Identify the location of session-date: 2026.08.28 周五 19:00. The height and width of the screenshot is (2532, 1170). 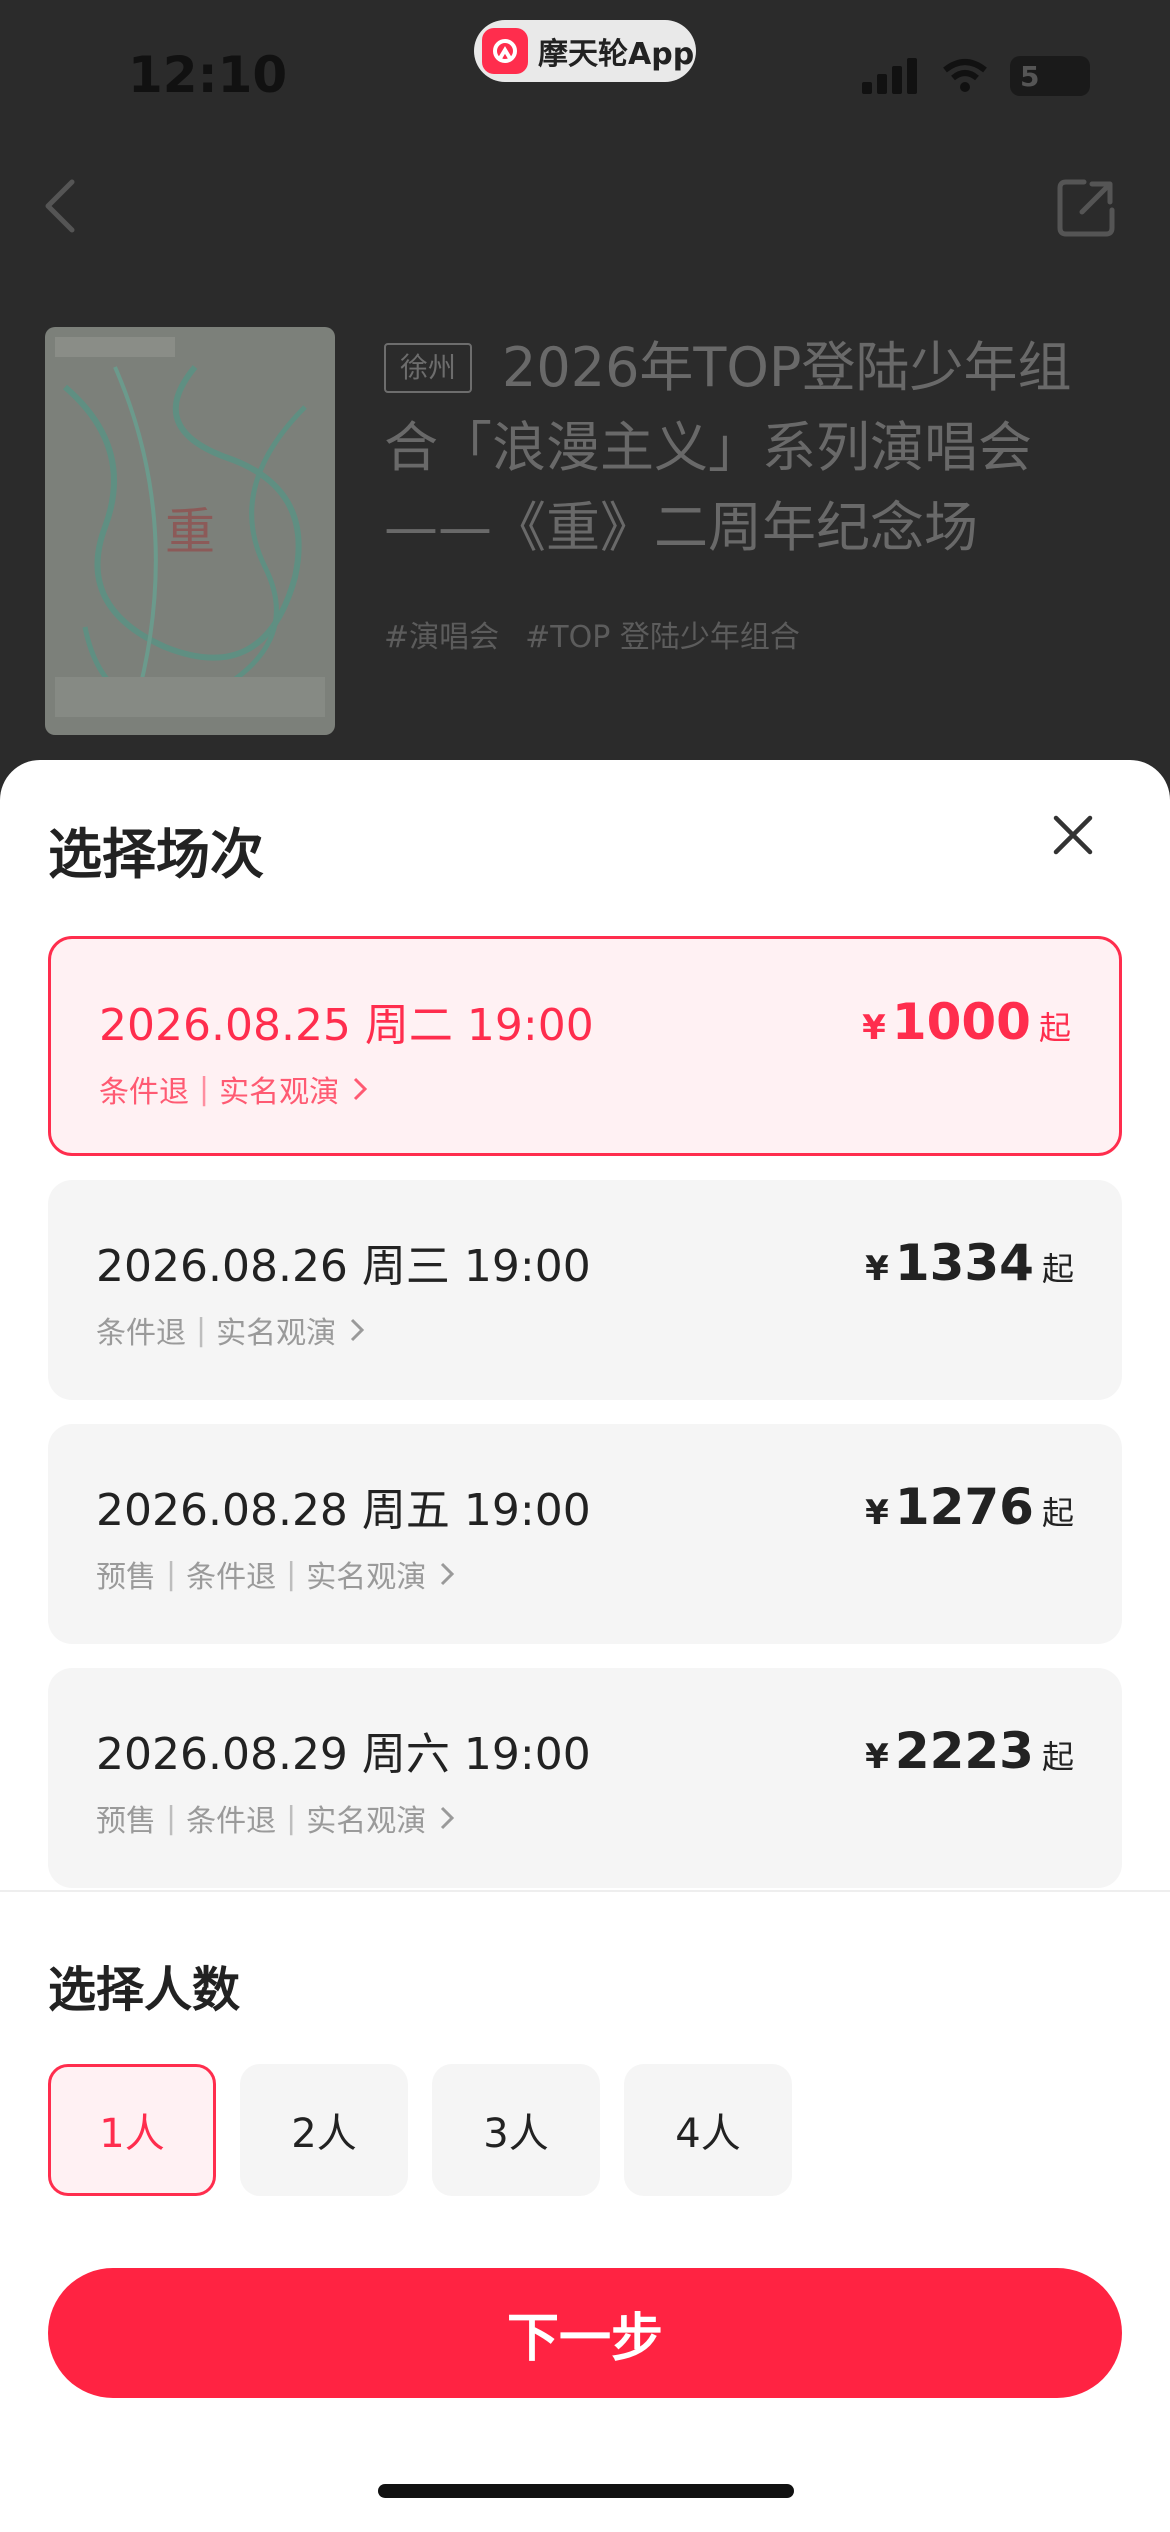
(343, 1510).